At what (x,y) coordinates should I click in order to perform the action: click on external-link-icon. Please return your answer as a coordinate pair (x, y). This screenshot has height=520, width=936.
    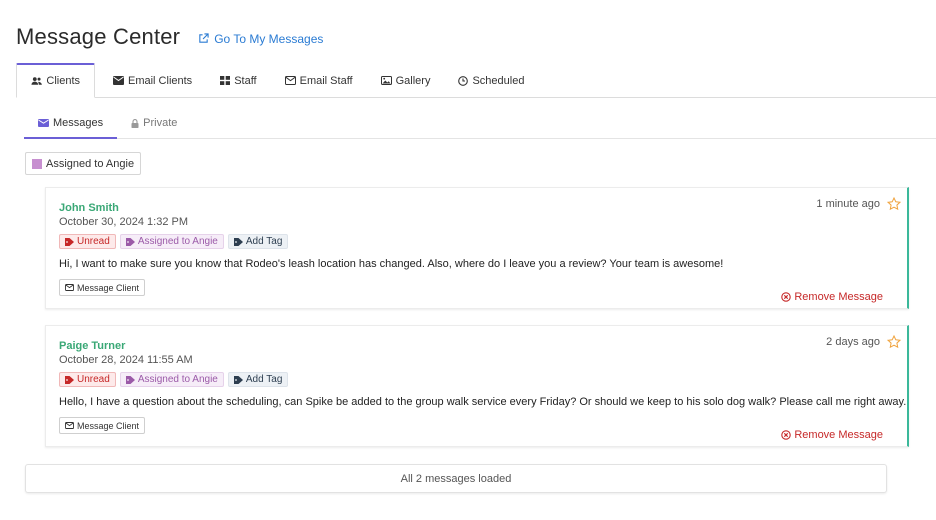
    Looking at the image, I should click on (204, 38).